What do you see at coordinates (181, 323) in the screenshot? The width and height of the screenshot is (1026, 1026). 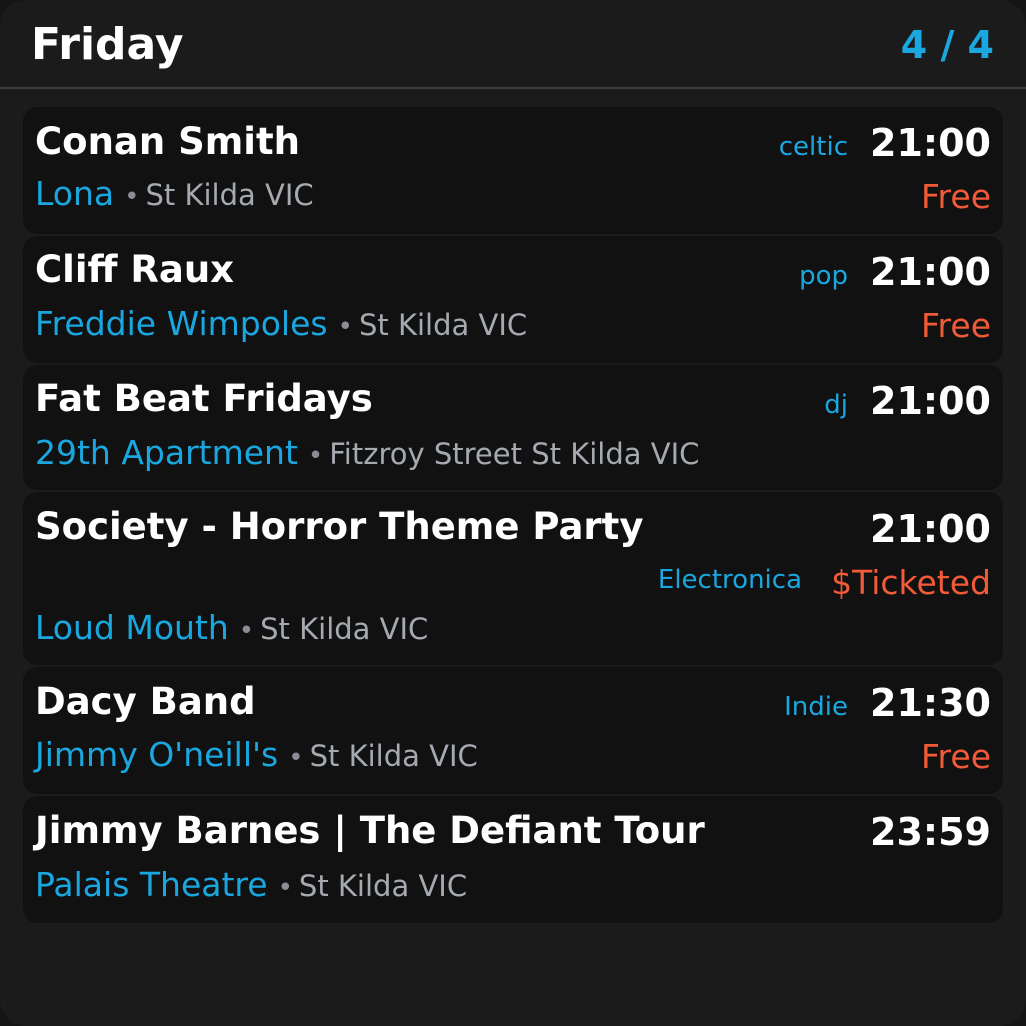 I see `event-venue: Freddie Wimpoles` at bounding box center [181, 323].